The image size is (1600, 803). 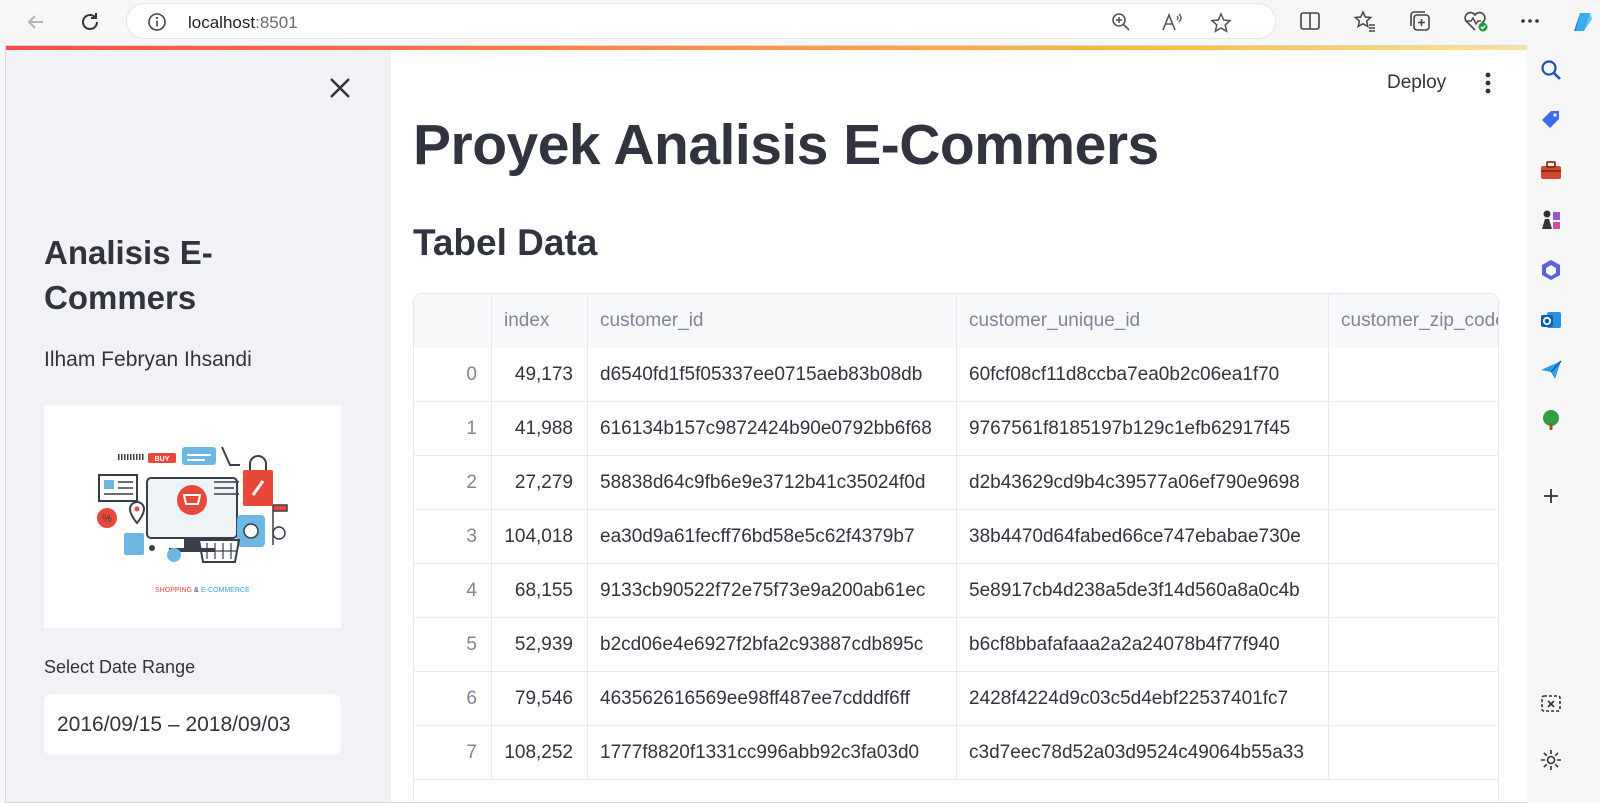 I want to click on date-range-input: 2016/09/15 – 2018/09/03, so click(x=192, y=724).